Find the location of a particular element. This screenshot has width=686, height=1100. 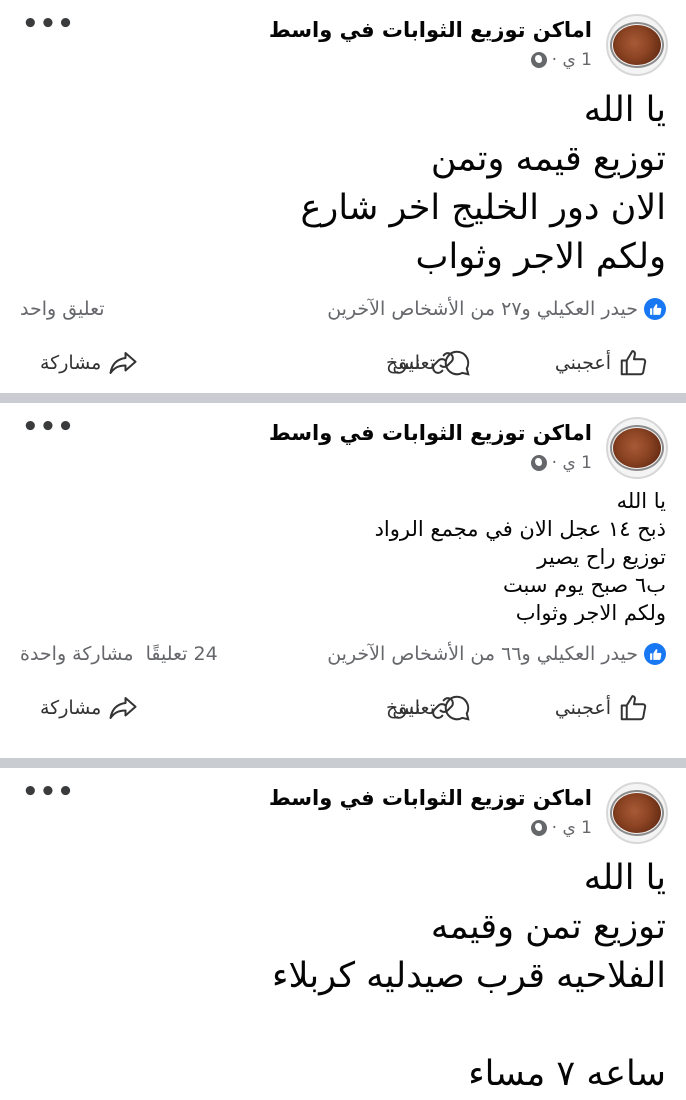

comment-count: تعليق واحد is located at coordinates (62, 309).